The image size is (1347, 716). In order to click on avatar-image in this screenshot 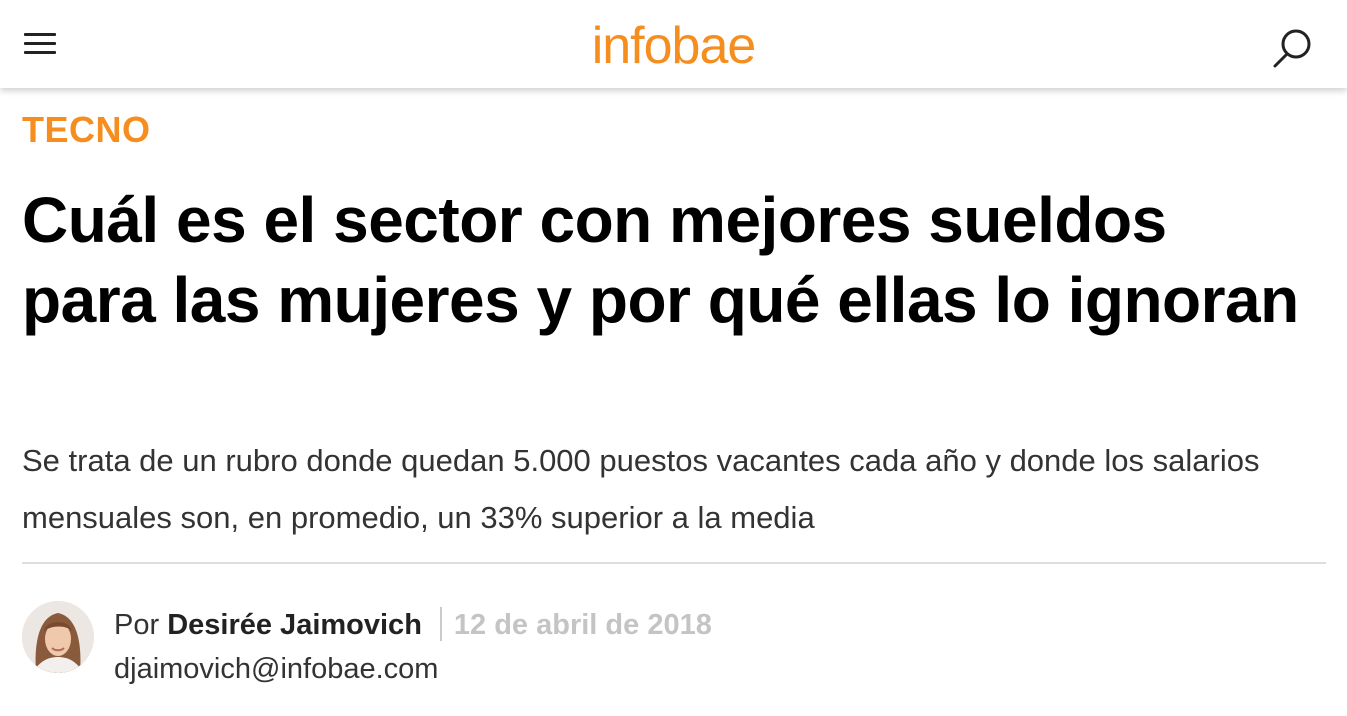, I will do `click(58, 637)`.